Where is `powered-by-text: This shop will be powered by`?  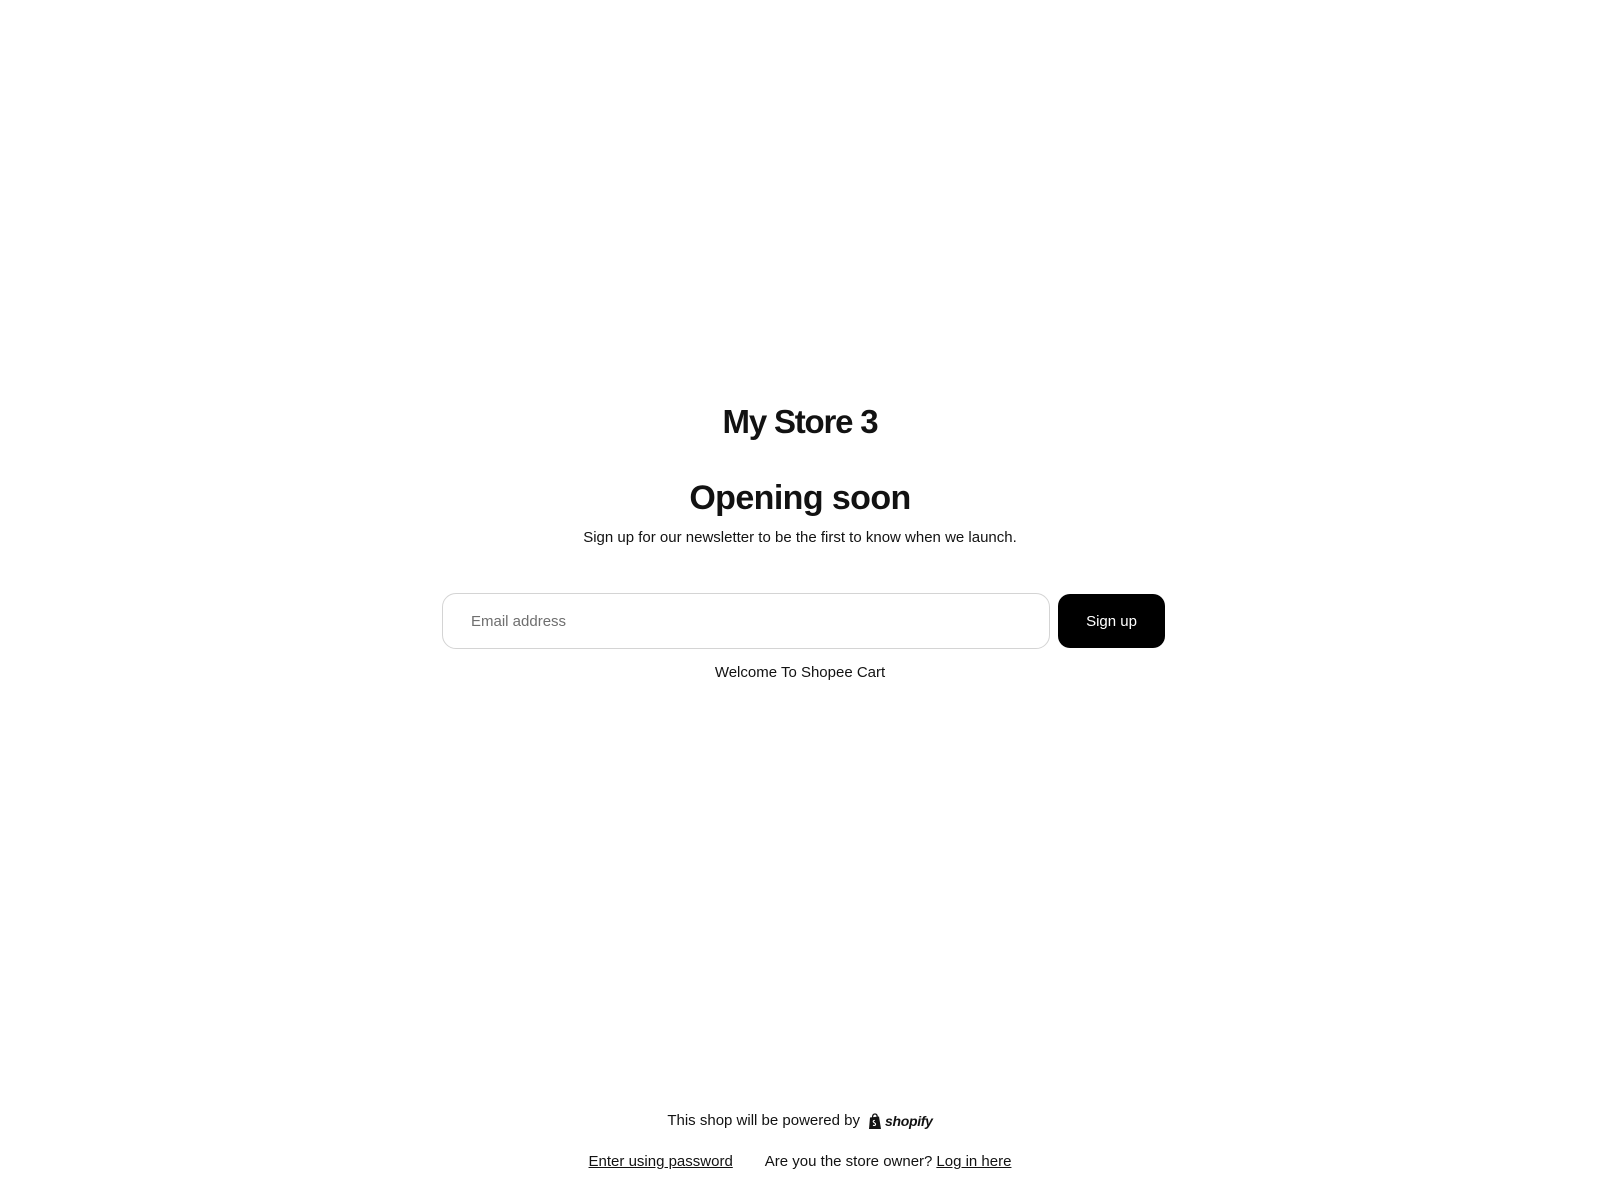 powered-by-text: This shop will be powered by is located at coordinates (763, 1120).